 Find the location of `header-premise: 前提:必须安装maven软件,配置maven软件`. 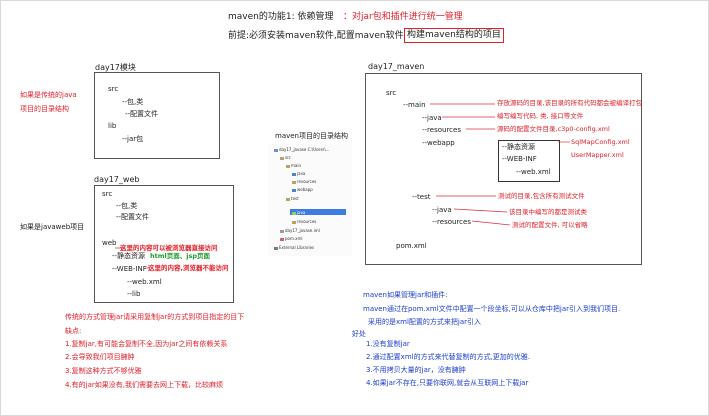

header-premise: 前提:必须安装maven软件,配置maven软件 is located at coordinates (316, 36).